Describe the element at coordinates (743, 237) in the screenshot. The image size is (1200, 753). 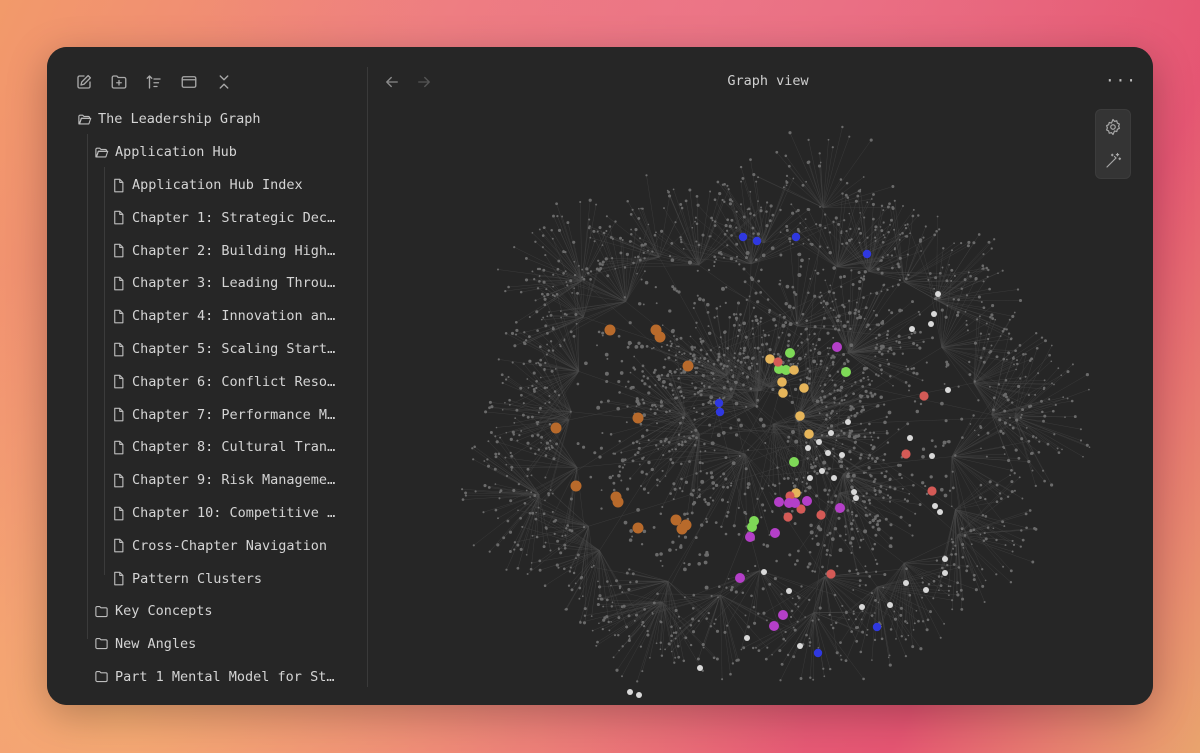
I see `graph-node-blue` at that location.